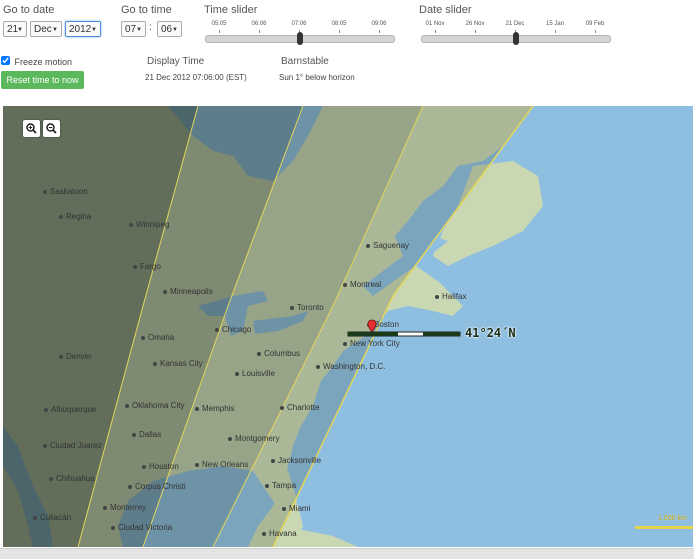 This screenshot has height=559, width=694. I want to click on city-label: Halifax, so click(450, 296).